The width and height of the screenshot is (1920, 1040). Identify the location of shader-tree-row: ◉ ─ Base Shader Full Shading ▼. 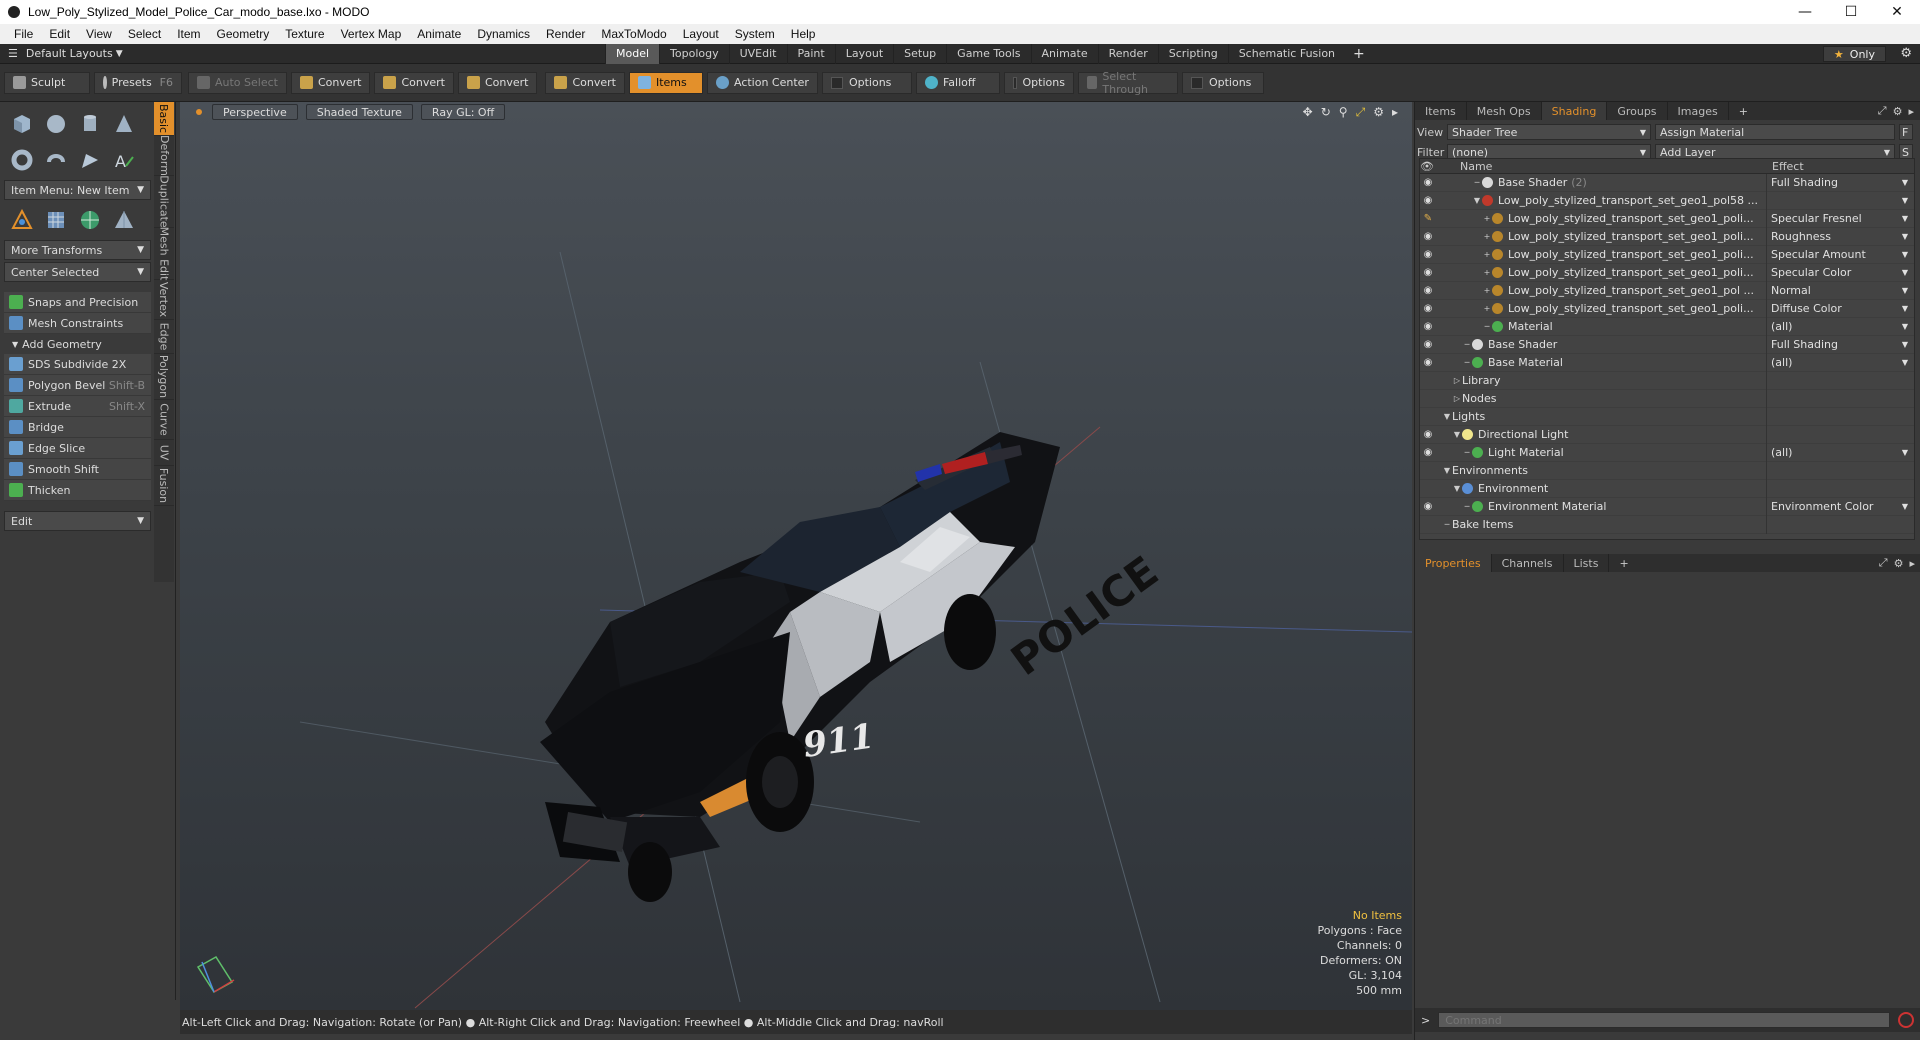
(1667, 344).